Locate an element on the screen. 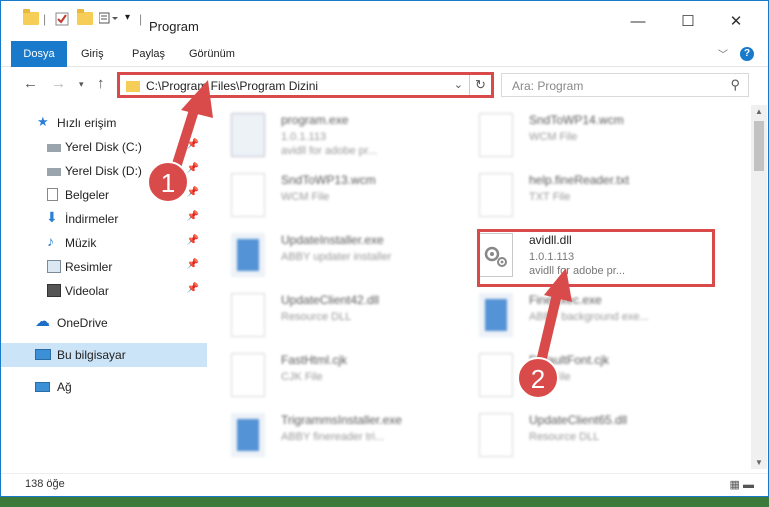 The width and height of the screenshot is (769, 507). sidebar-item-label: Yerel Disk (C:) is located at coordinates (103, 147).